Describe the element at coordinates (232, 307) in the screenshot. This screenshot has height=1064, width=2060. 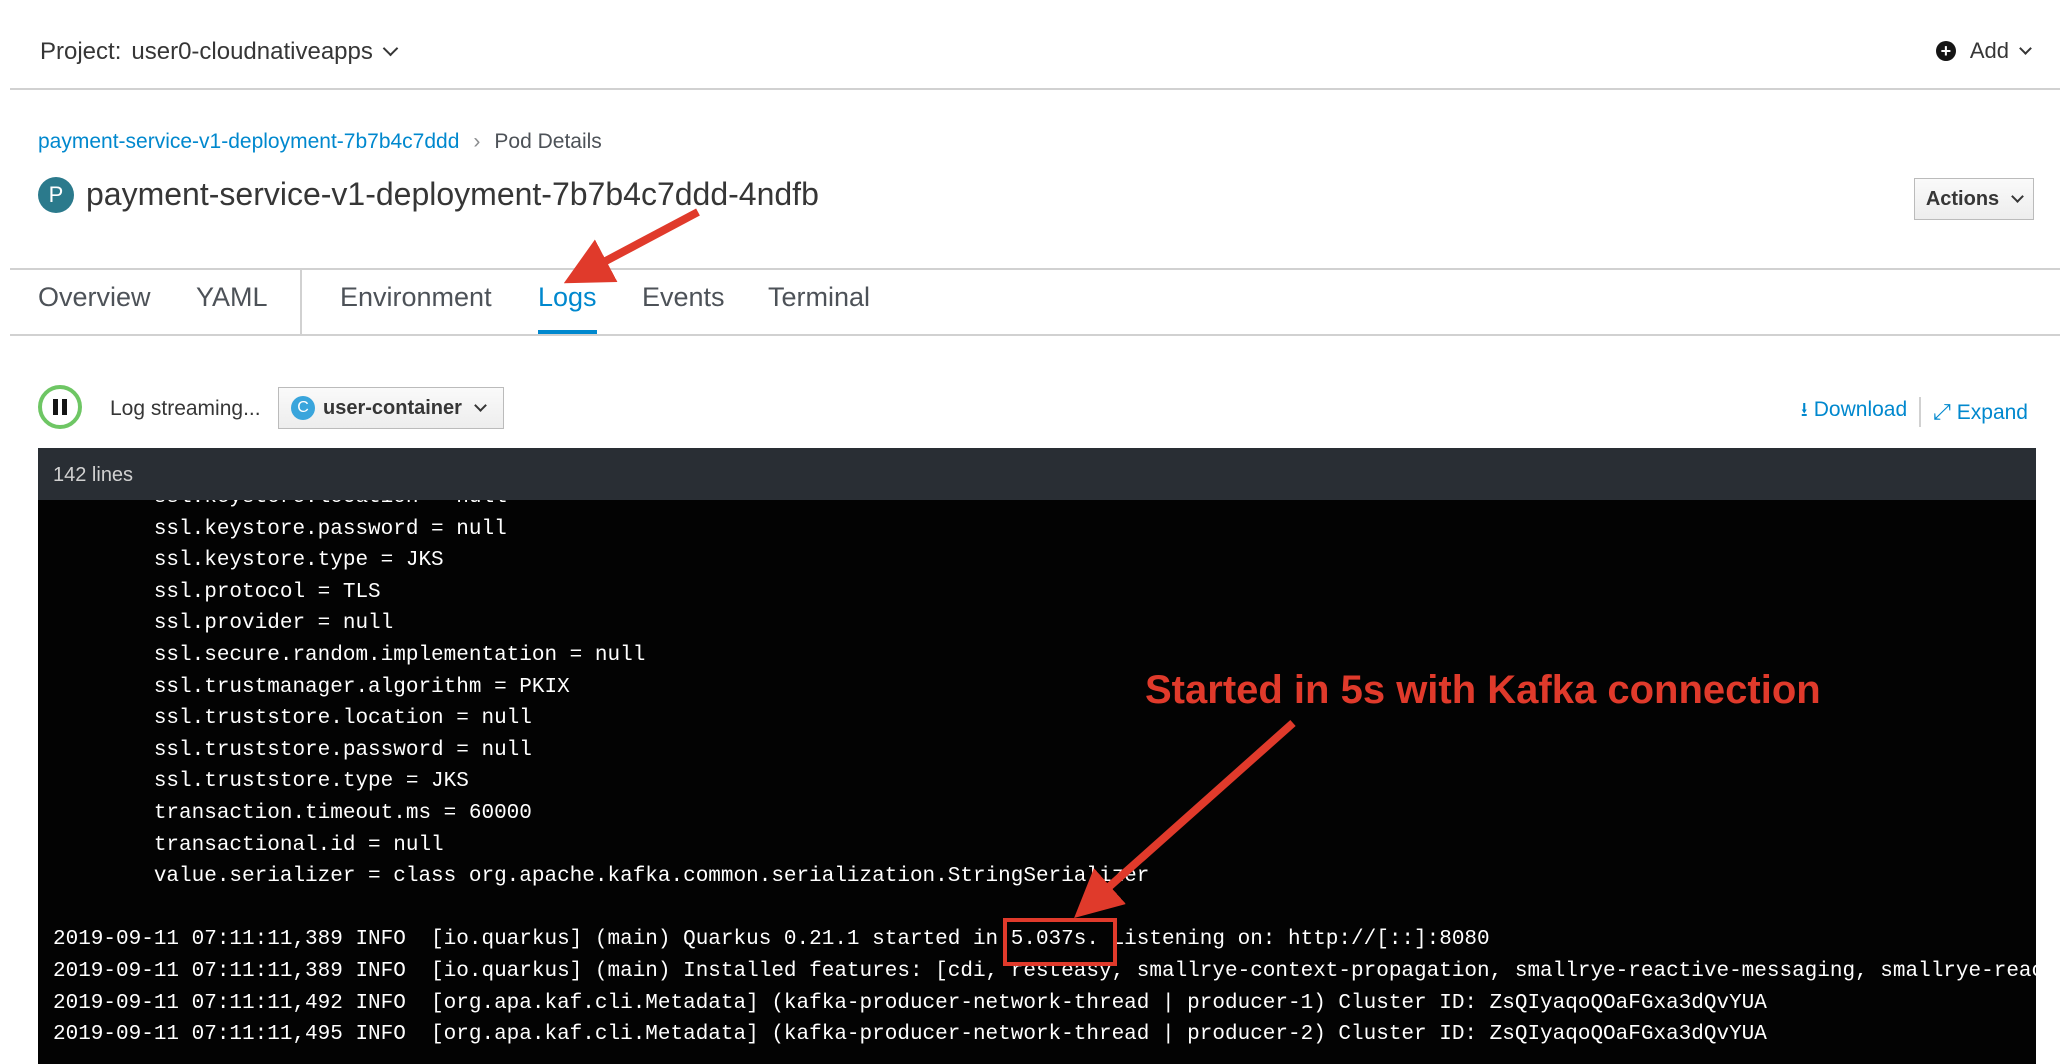
I see `tab-yaml: YAML` at that location.